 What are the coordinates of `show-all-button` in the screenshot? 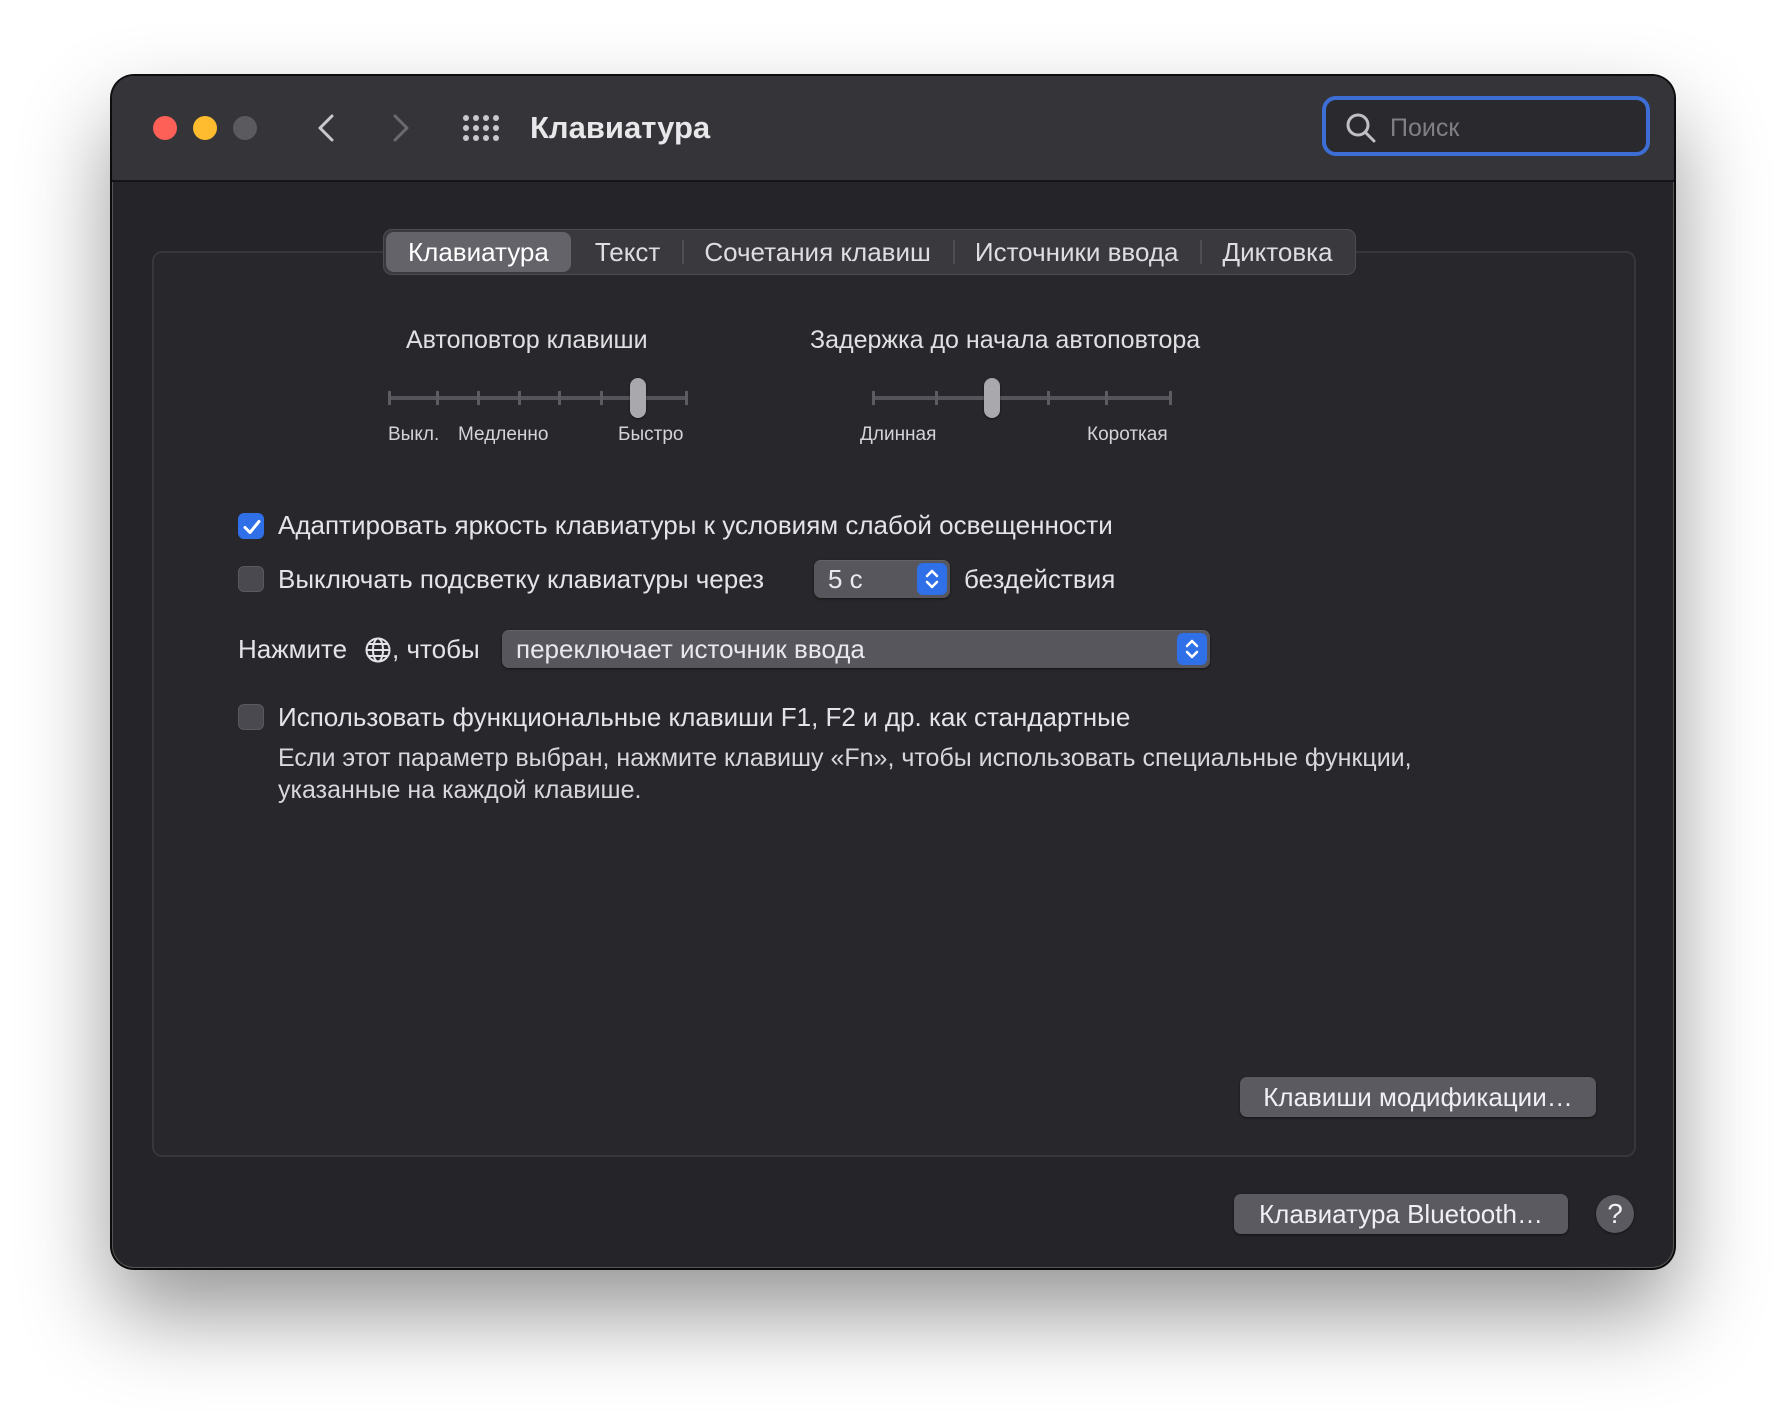 It's located at (481, 128).